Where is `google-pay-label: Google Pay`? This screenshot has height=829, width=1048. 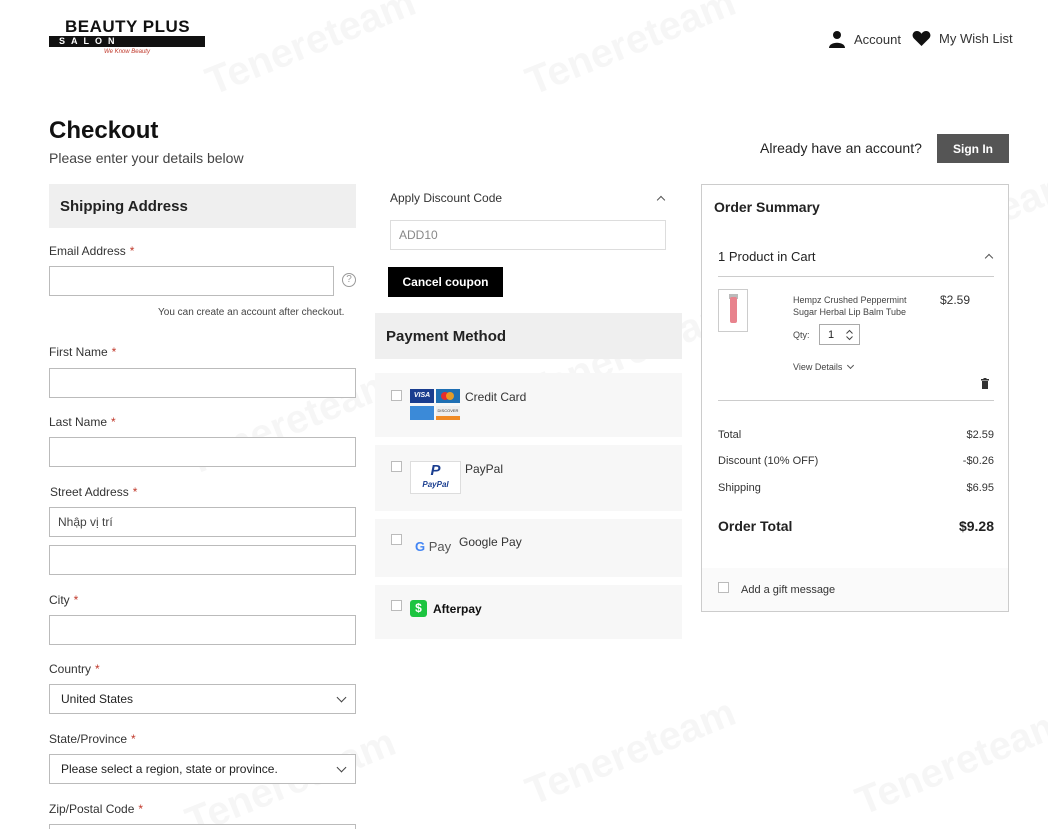
google-pay-label: Google Pay is located at coordinates (490, 542).